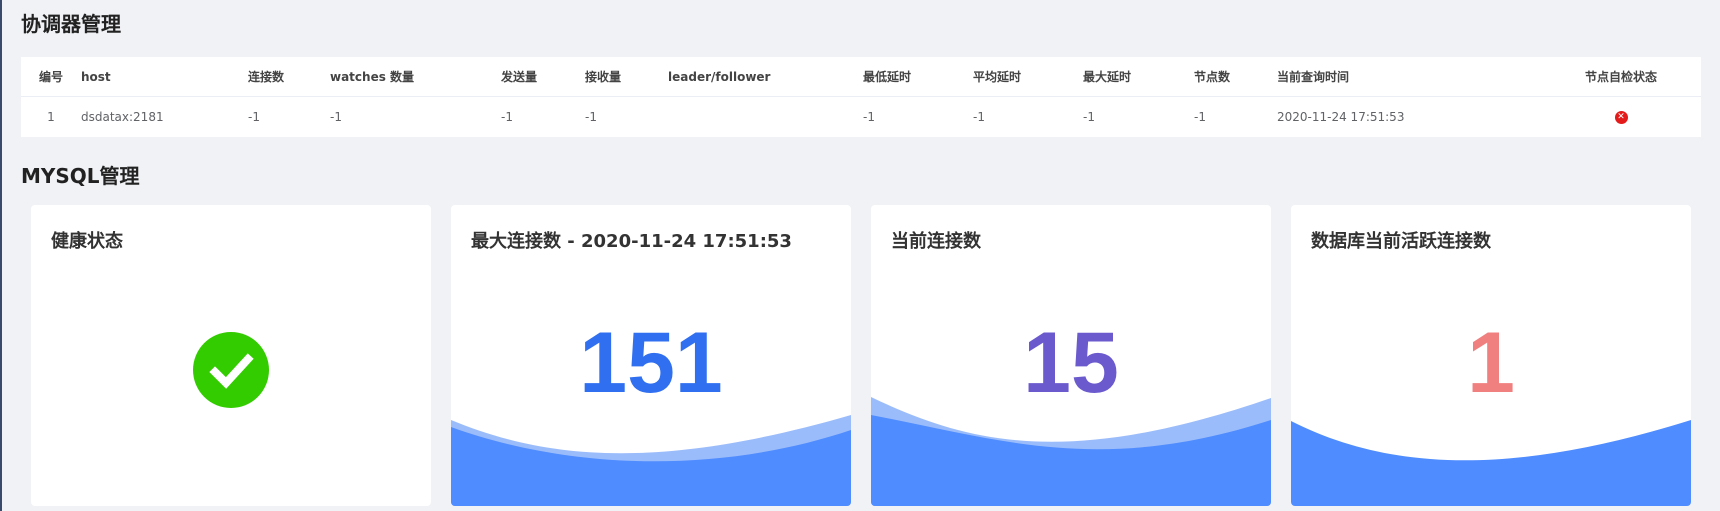 This screenshot has width=1720, height=511. Describe the element at coordinates (51, 117) in the screenshot. I see `cell-index: 1` at that location.